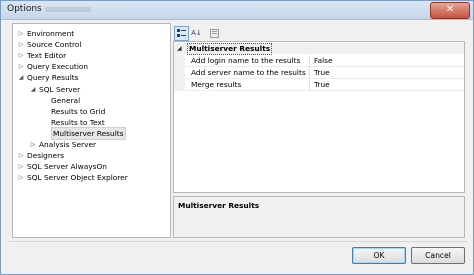  I want to click on tree-item-label: Designers, so click(45, 156).